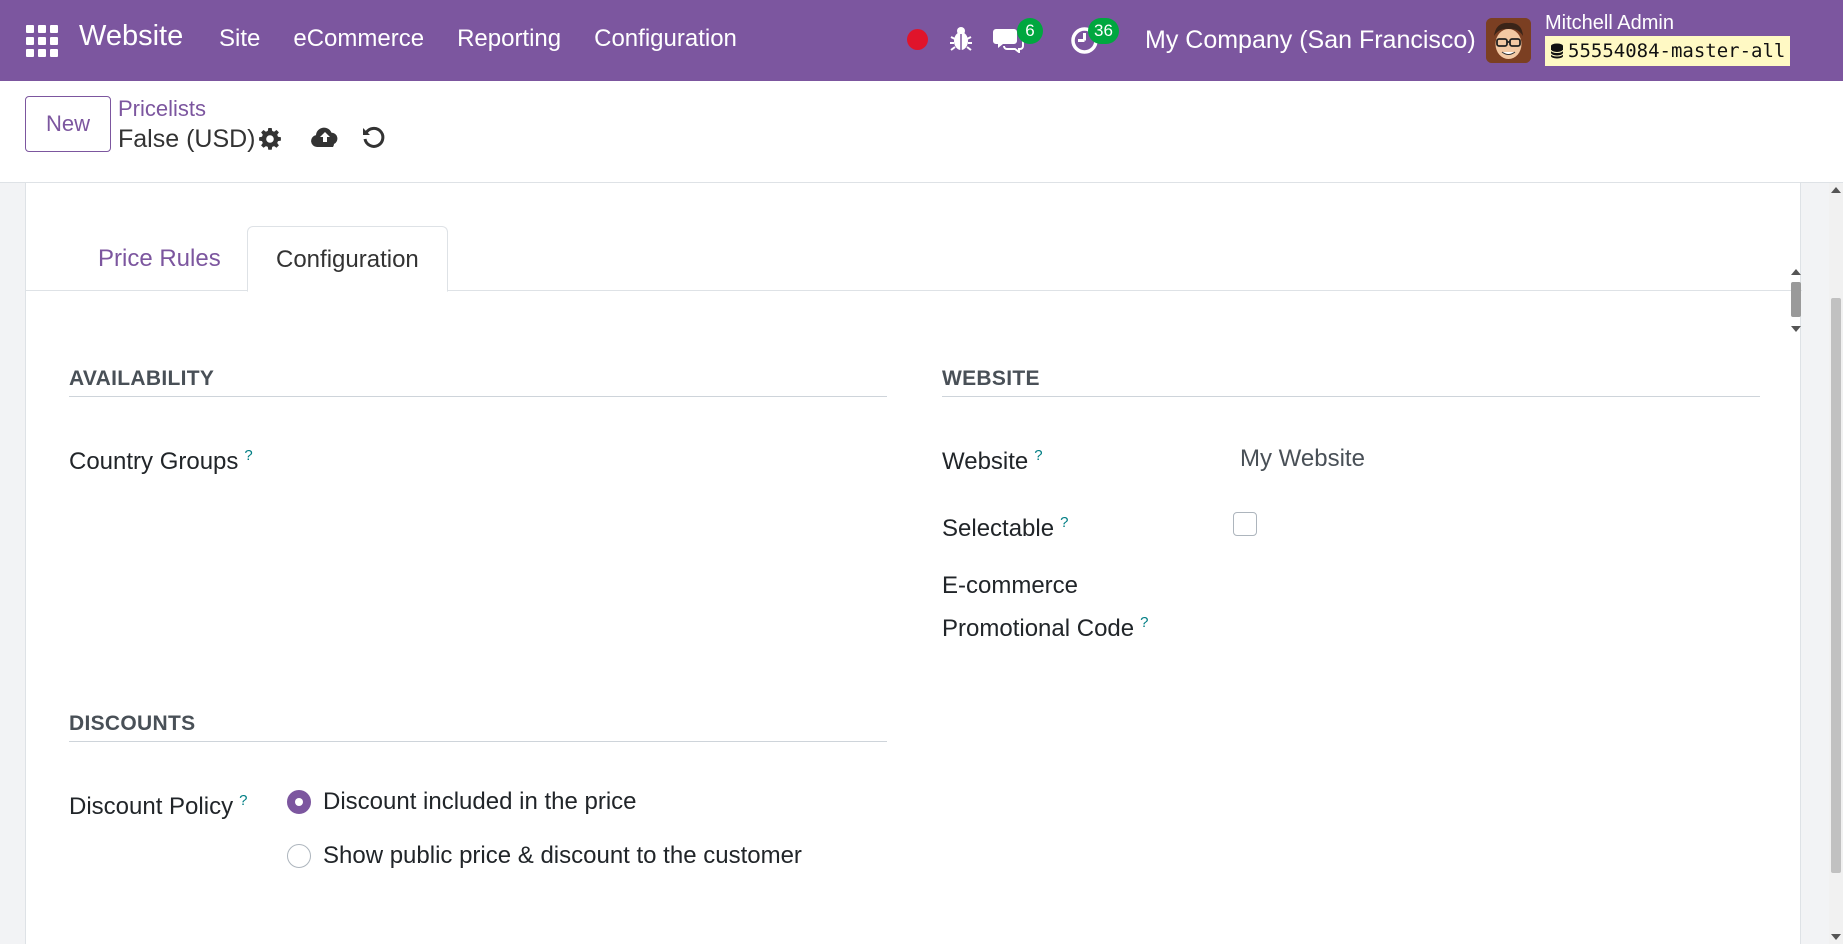 The width and height of the screenshot is (1843, 944). What do you see at coordinates (299, 856) in the screenshot?
I see `discount-public-price-radio` at bounding box center [299, 856].